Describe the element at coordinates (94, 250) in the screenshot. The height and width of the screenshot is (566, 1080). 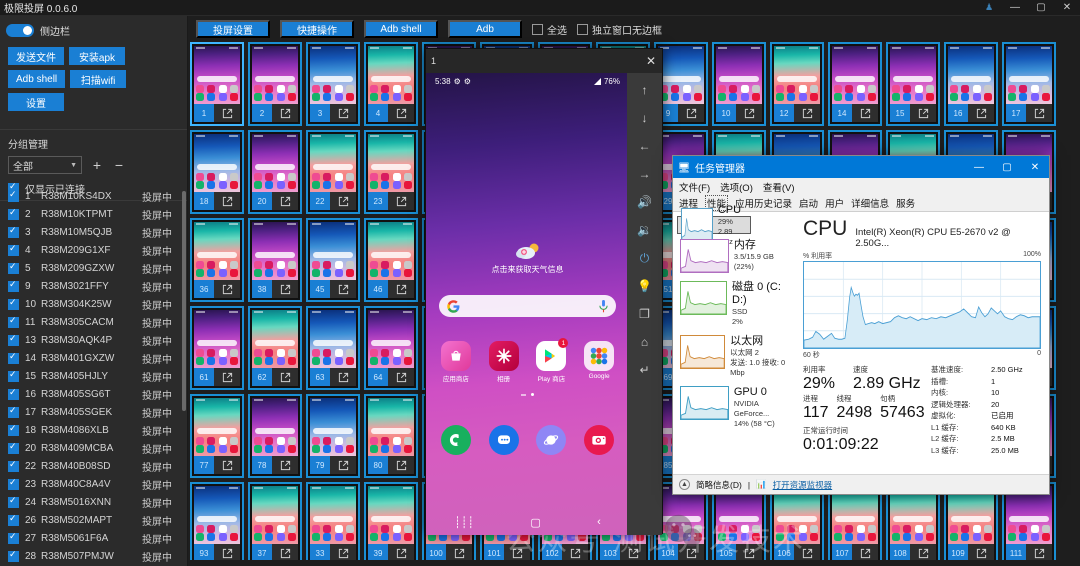
I see `device-list-item: 4R38M209G1XF投屏中` at that location.